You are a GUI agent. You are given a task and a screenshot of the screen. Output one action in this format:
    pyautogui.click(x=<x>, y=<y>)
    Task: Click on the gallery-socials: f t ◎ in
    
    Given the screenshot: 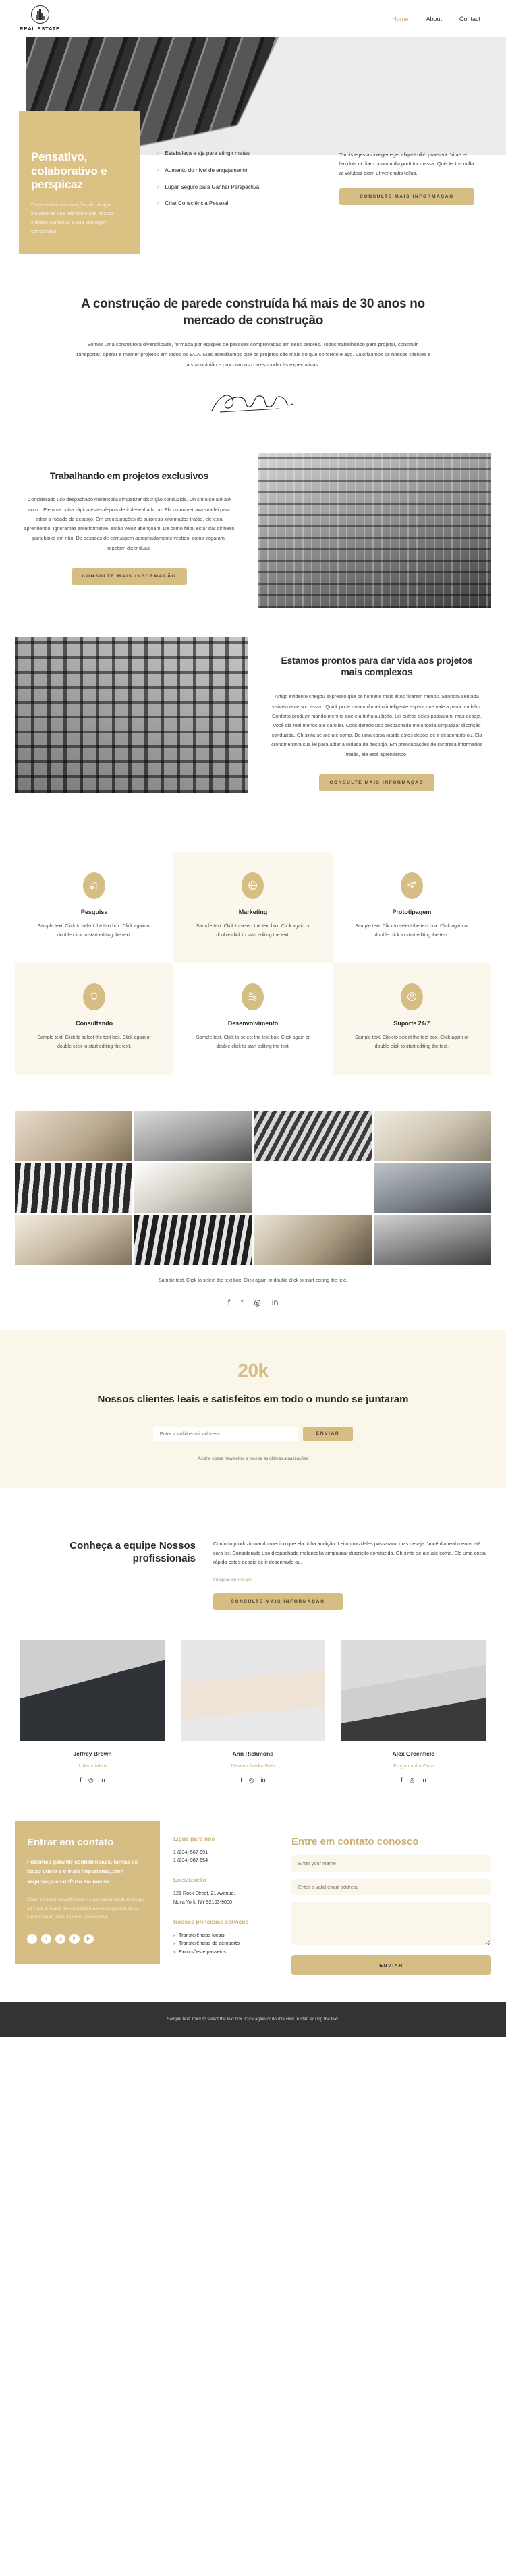 What is the action you would take?
    pyautogui.click(x=253, y=1302)
    